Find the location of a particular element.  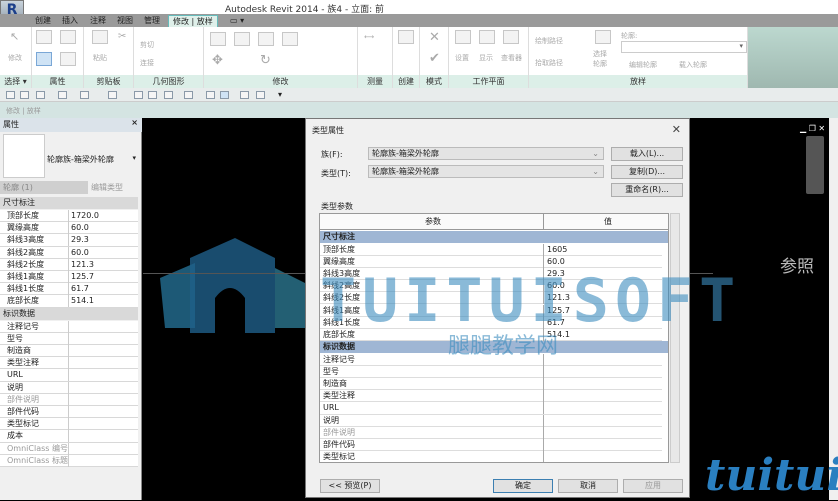

property-row: 注释记号 is located at coordinates (69, 326).